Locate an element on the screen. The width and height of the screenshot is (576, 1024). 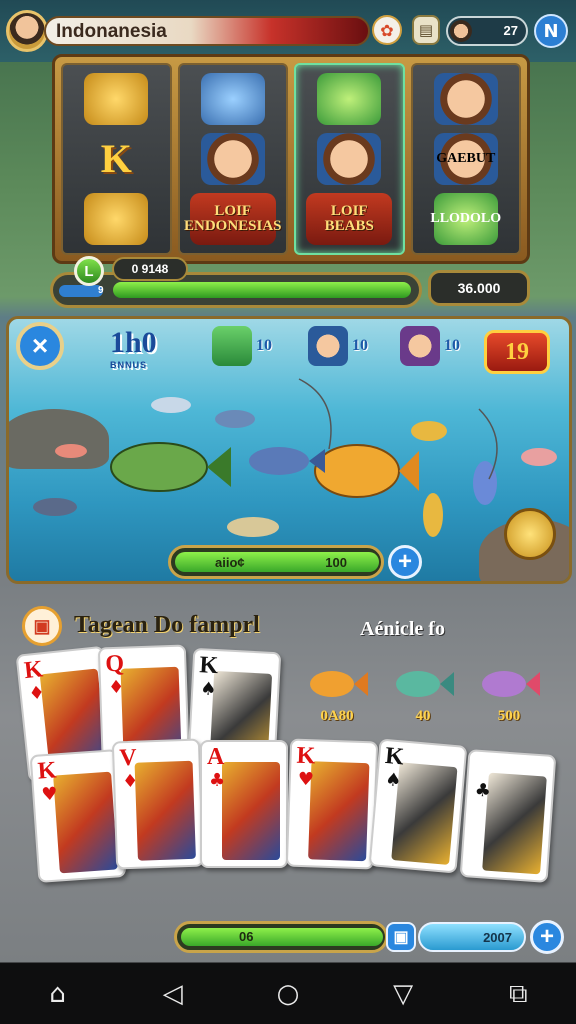
score-plus-button: + is located at coordinates (547, 937).